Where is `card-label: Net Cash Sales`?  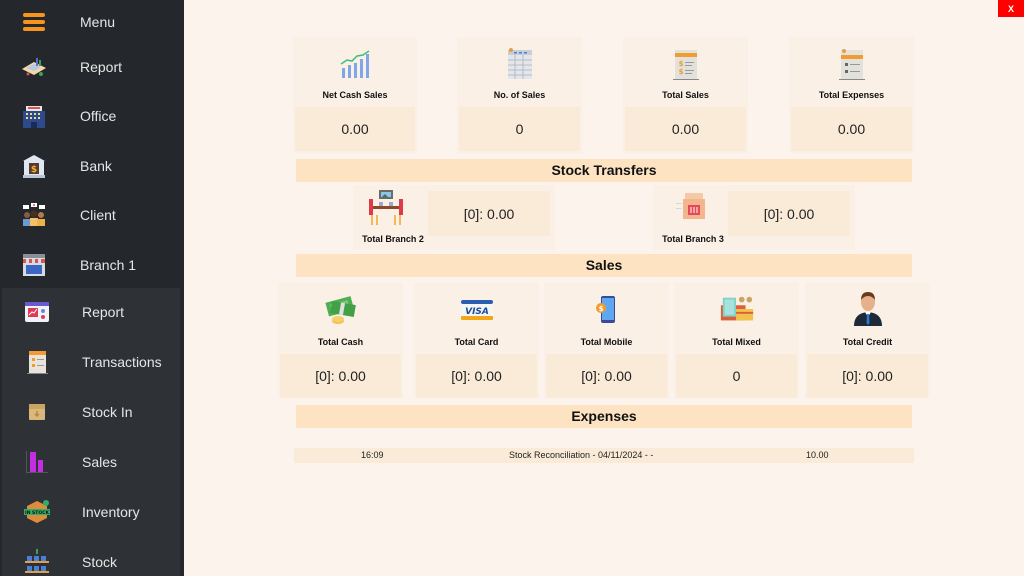
card-label: Net Cash Sales is located at coordinates (355, 95).